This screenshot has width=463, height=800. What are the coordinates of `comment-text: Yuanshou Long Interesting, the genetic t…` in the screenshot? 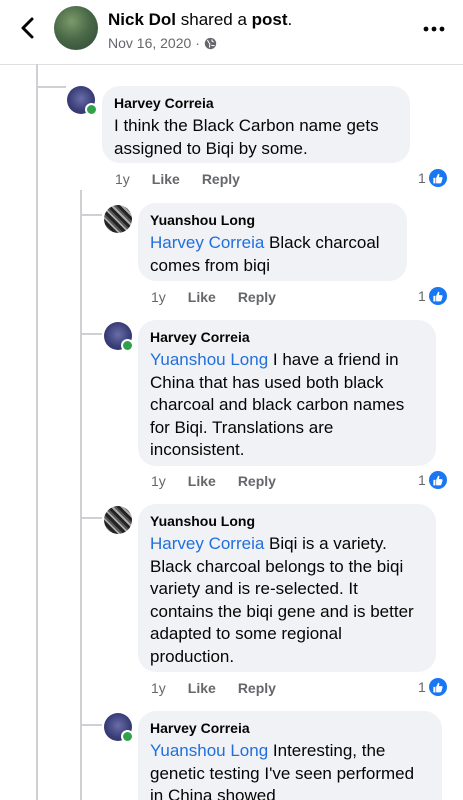 It's located at (290, 770).